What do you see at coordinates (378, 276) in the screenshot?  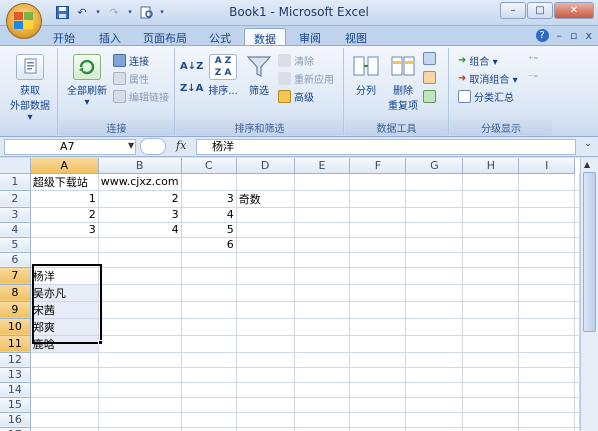 I see `cell-F7` at bounding box center [378, 276].